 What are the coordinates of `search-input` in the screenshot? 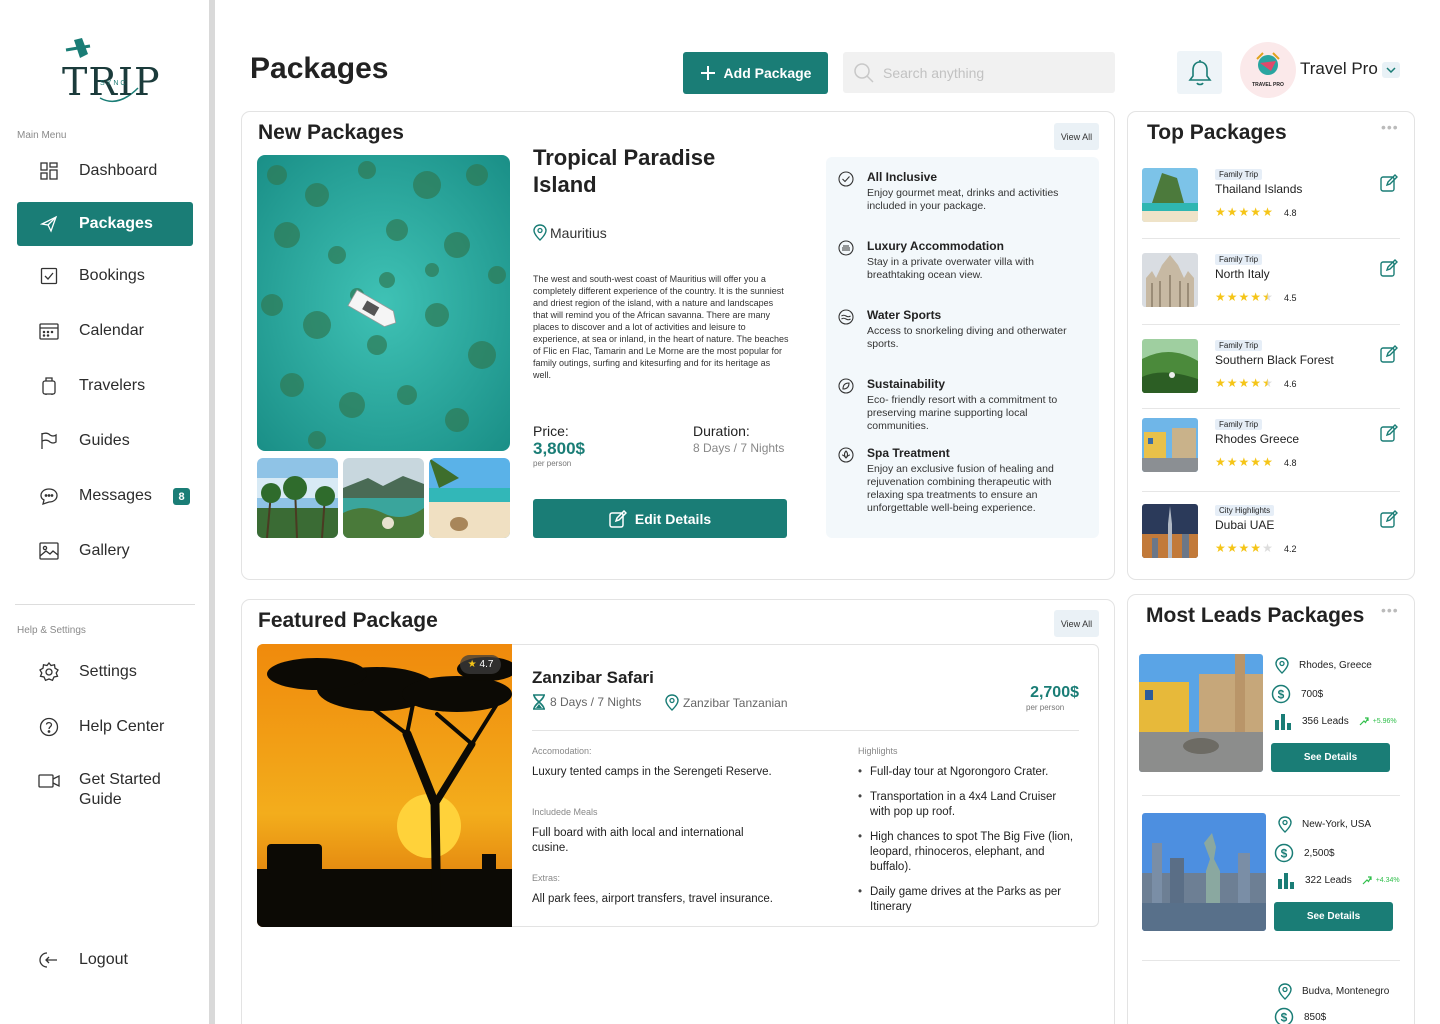 It's located at (993, 72).